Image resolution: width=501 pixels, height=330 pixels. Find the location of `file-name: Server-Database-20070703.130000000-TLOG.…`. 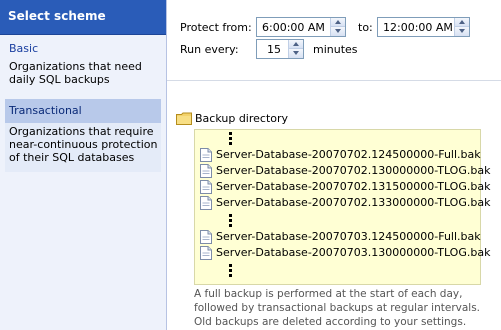

file-name: Server-Database-20070703.130000000-TLOG.… is located at coordinates (353, 252).